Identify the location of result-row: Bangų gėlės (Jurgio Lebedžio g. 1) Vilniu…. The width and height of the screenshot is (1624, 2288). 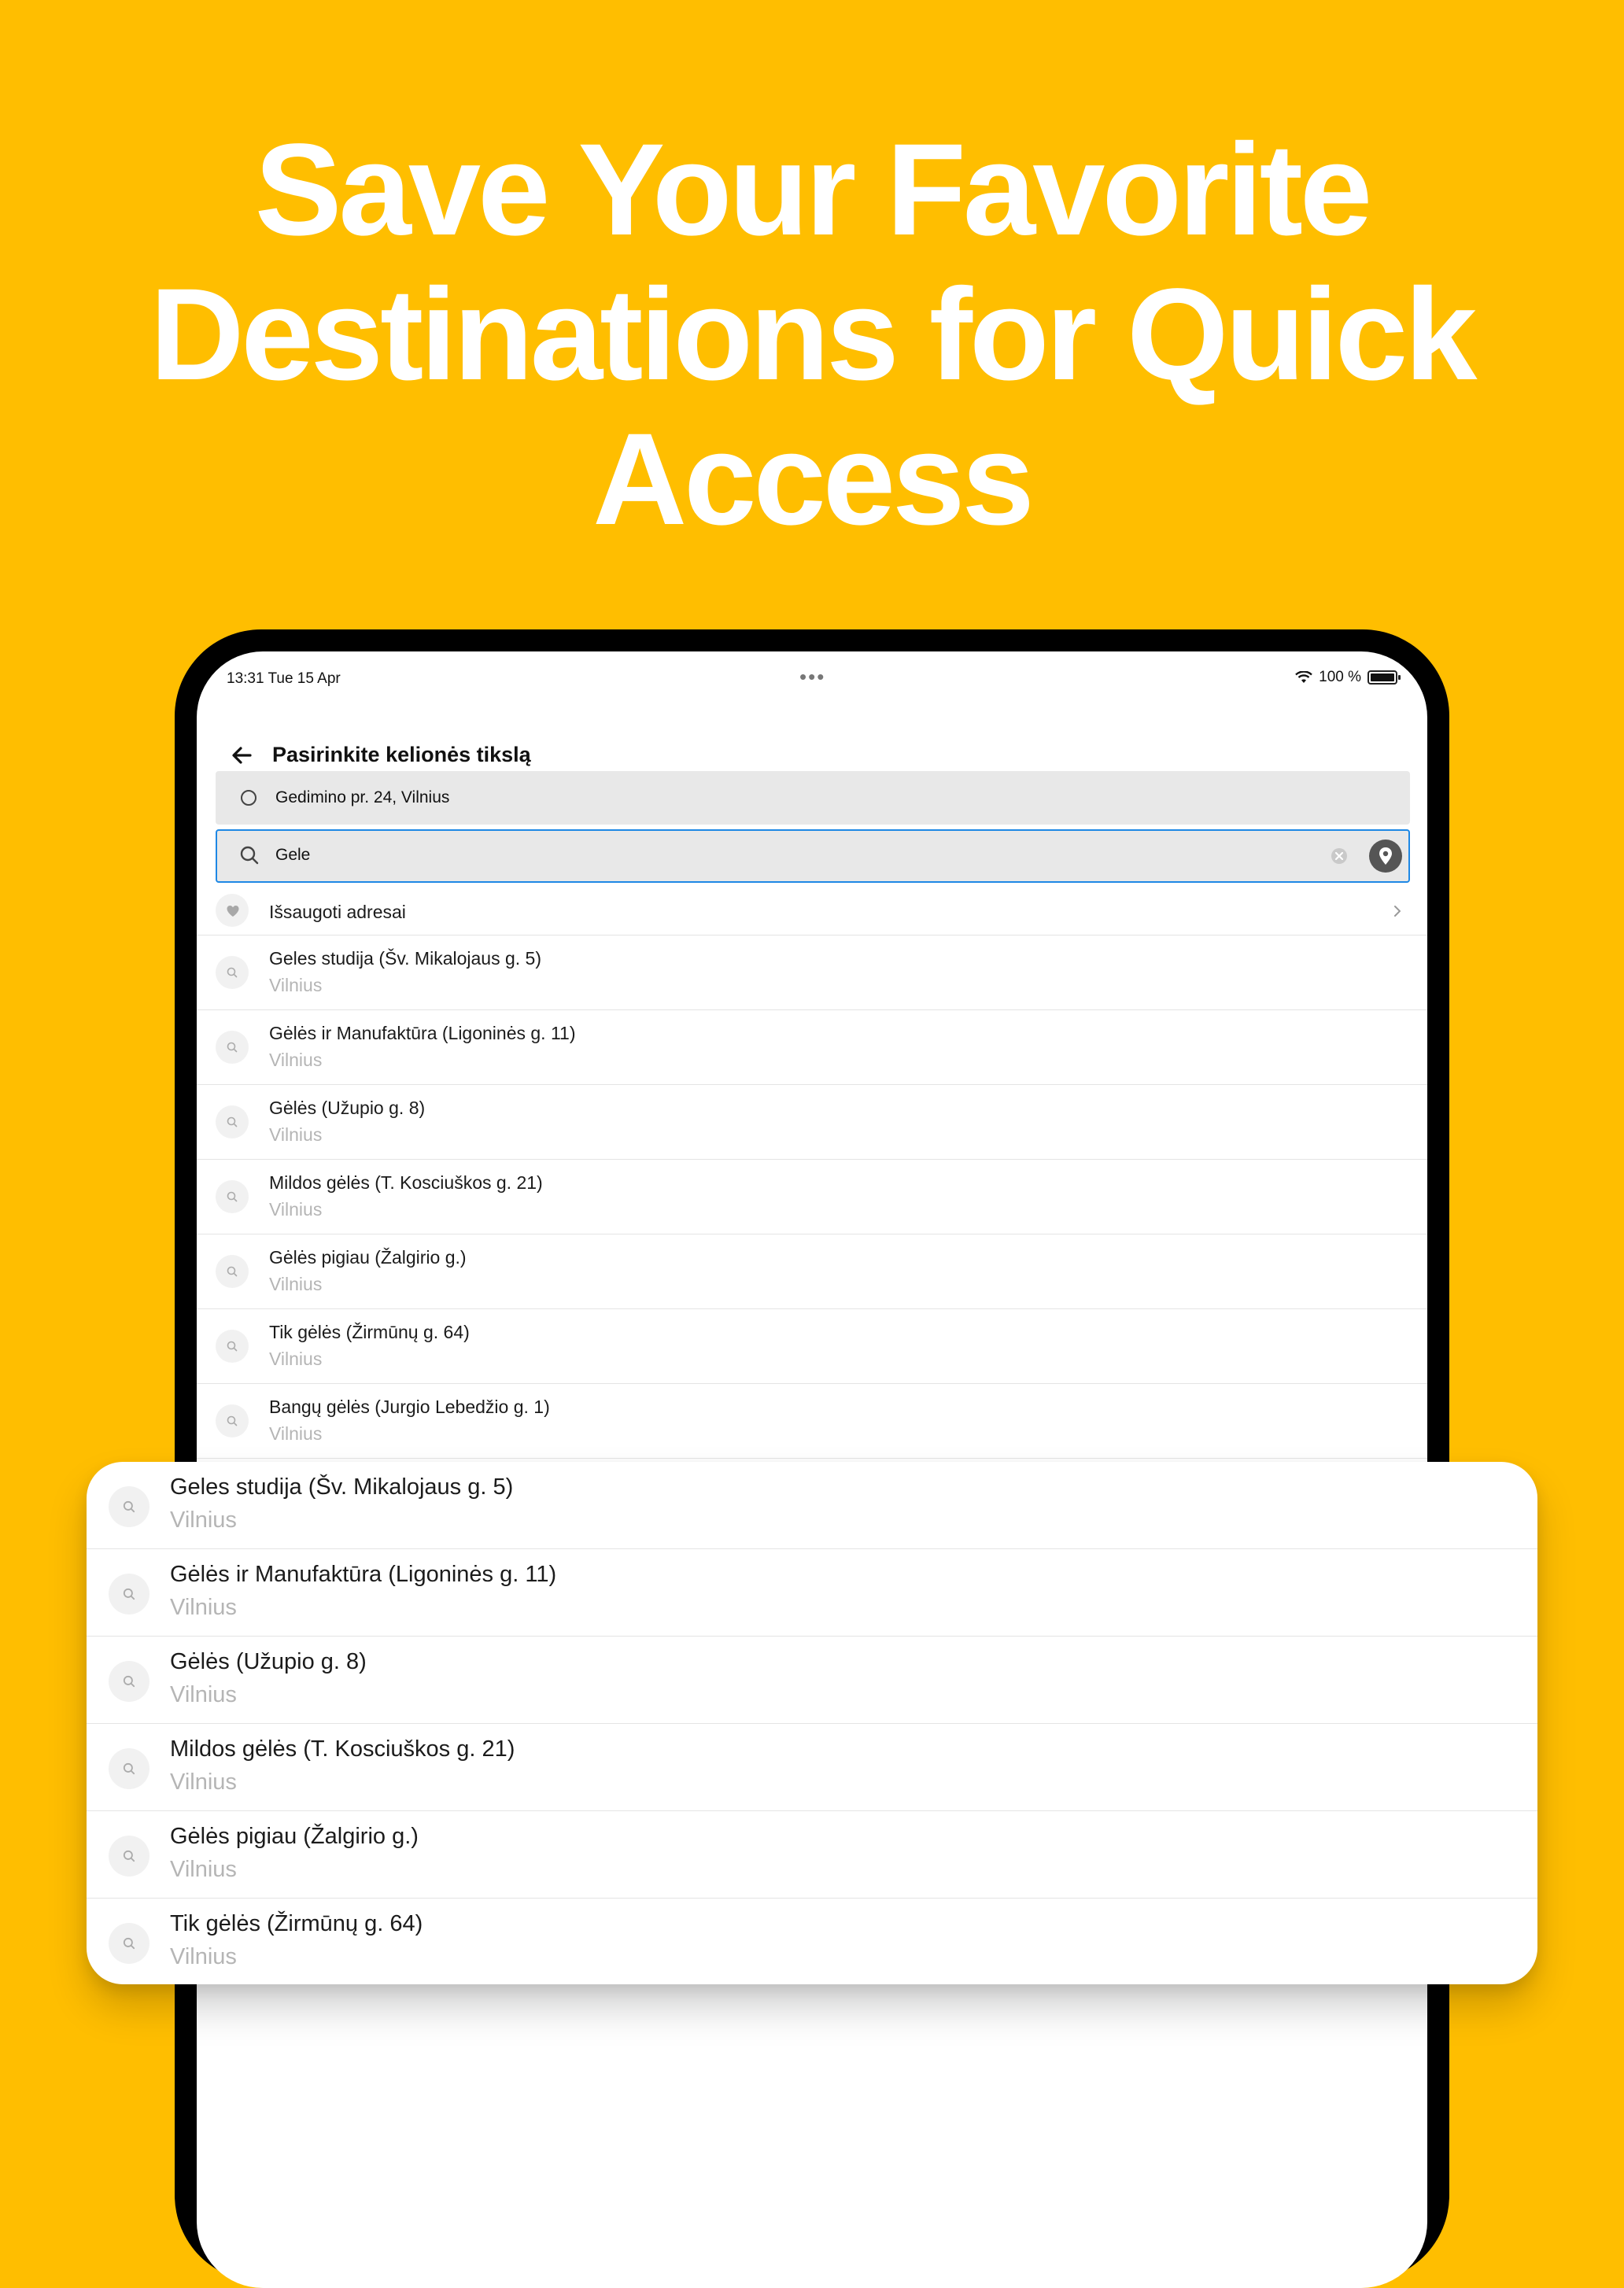
(812, 1422).